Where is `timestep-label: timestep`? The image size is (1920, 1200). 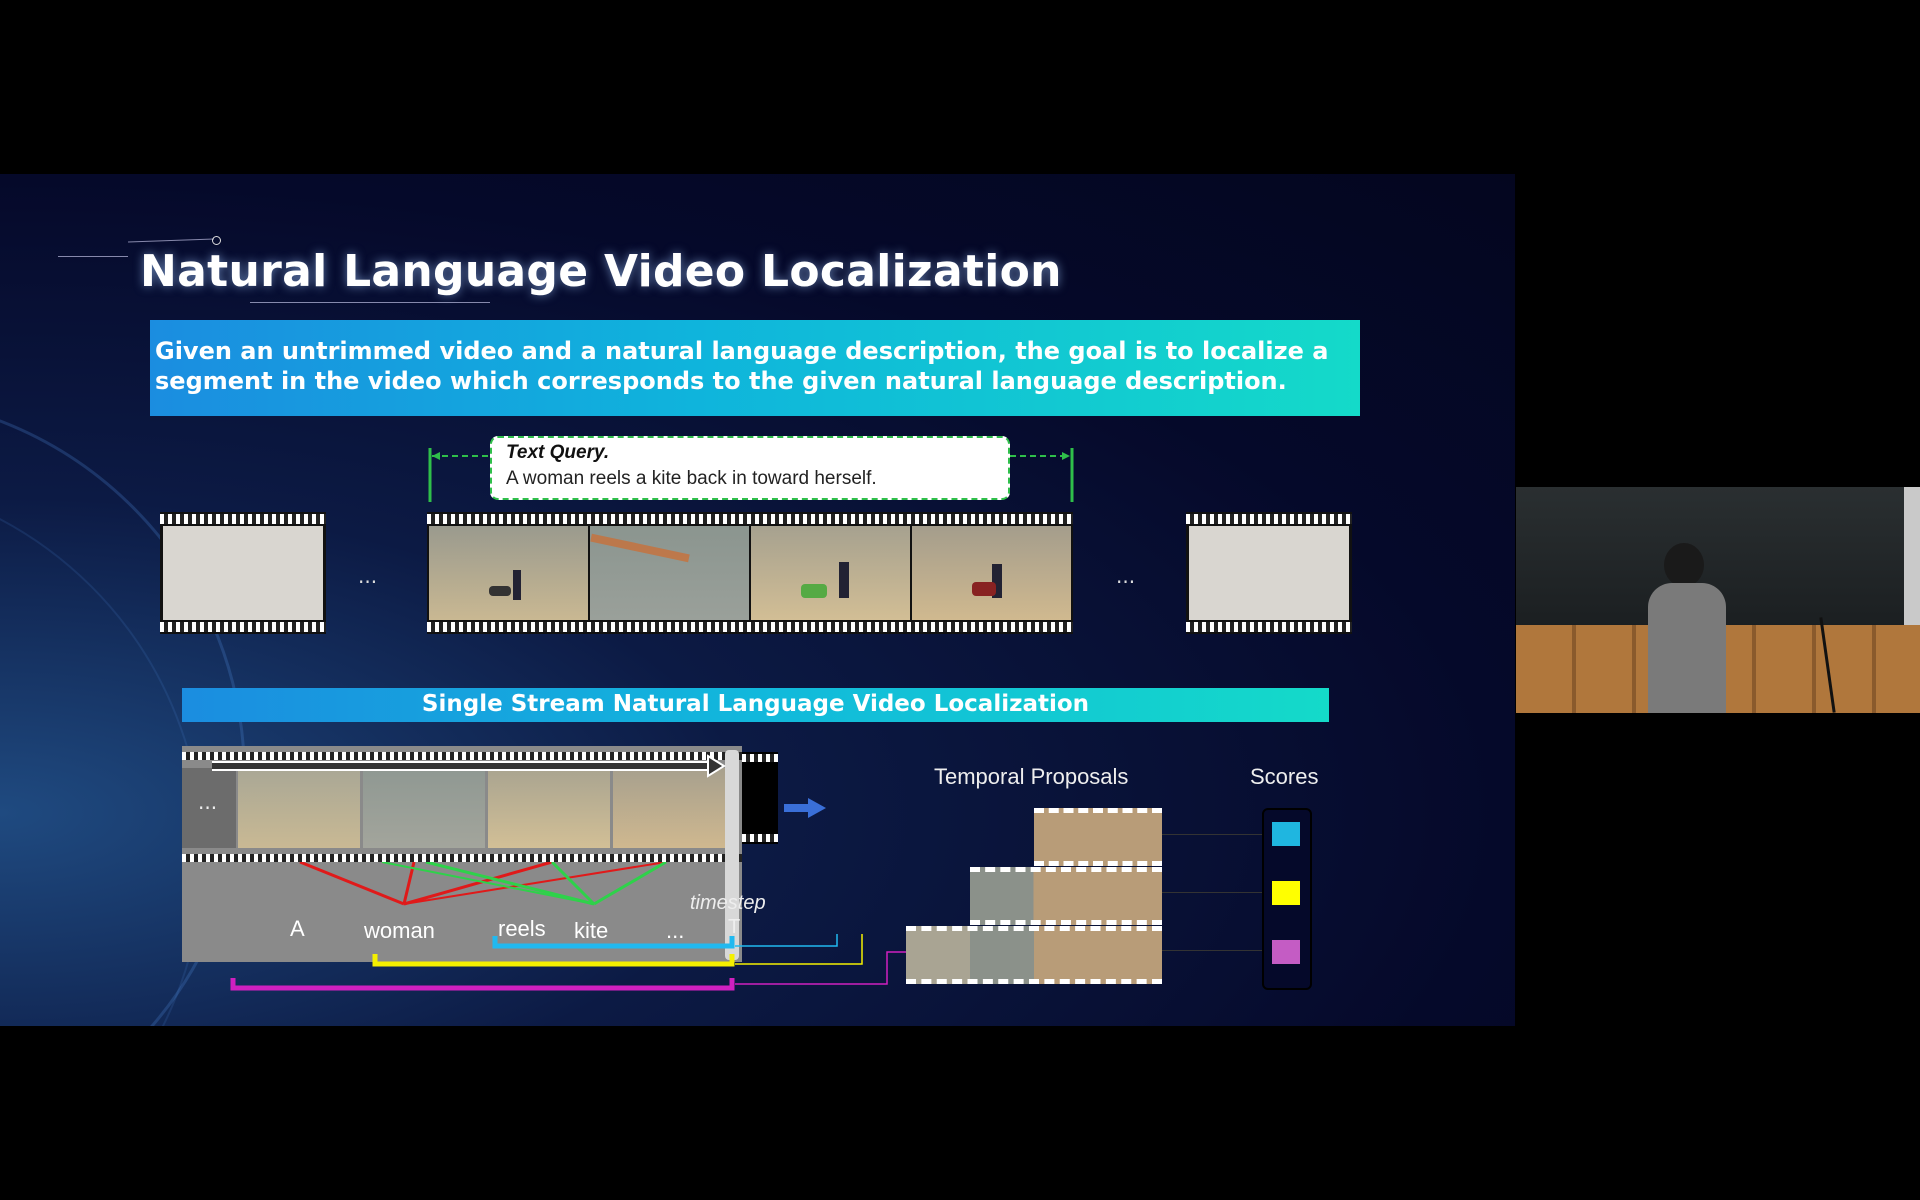
timestep-label: timestep is located at coordinates (728, 903).